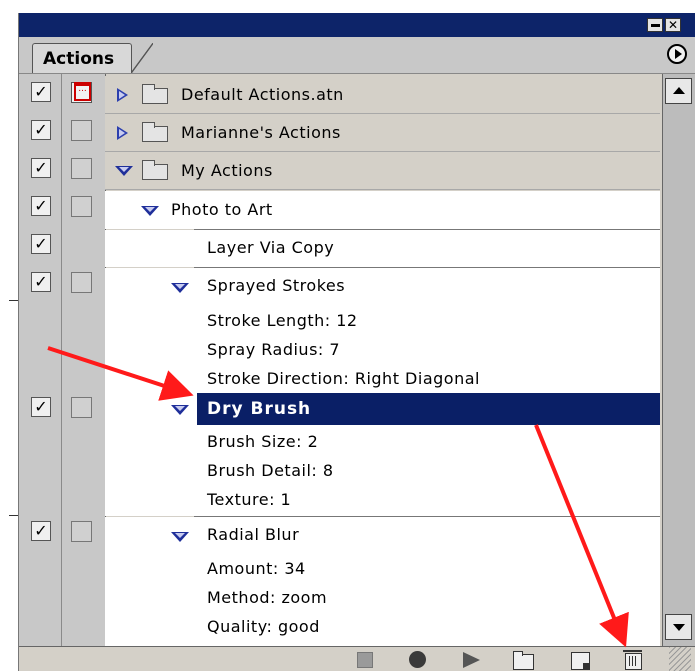 The image size is (697, 671). I want to click on stop-icon, so click(365, 660).